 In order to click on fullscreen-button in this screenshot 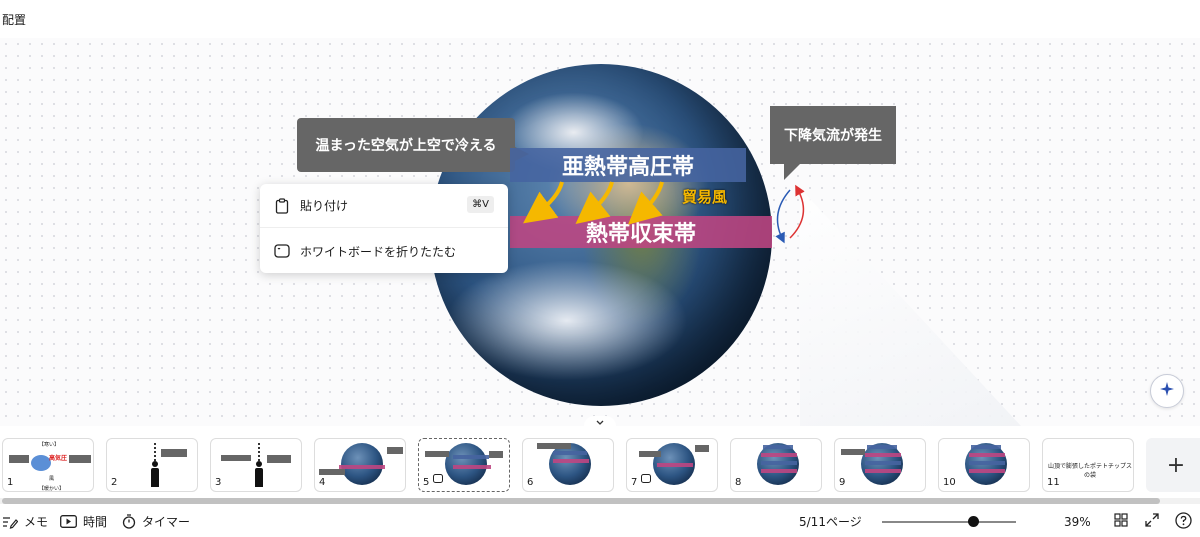, I will do `click(1152, 521)`.